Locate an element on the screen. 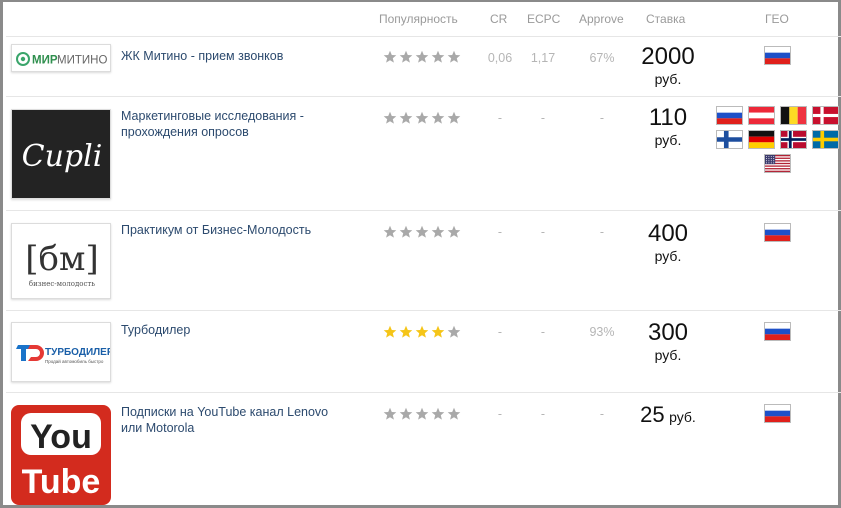 This screenshot has width=841, height=508. svg-text: МИР is located at coordinates (45, 61).